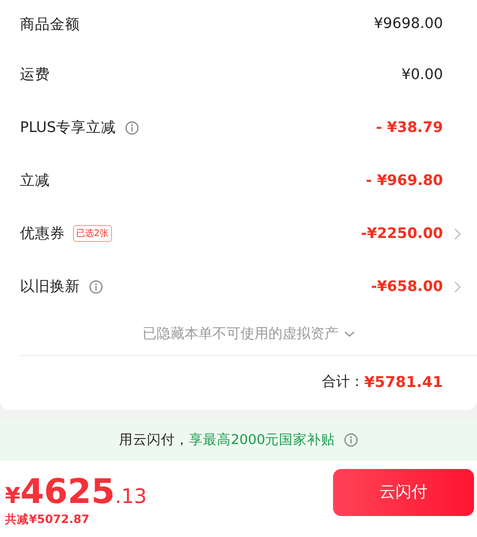 Image resolution: width=477 pixels, height=537 pixels. What do you see at coordinates (408, 24) in the screenshot?
I see `row-amount: ¥9698.00` at bounding box center [408, 24].